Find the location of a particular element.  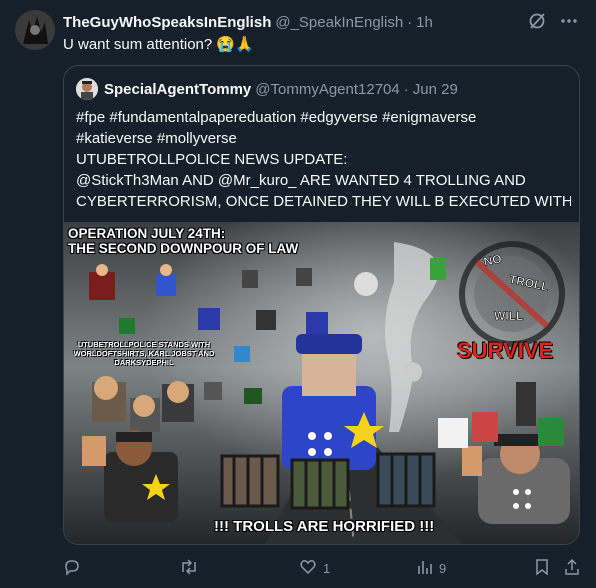

grok-icon is located at coordinates (537, 23).